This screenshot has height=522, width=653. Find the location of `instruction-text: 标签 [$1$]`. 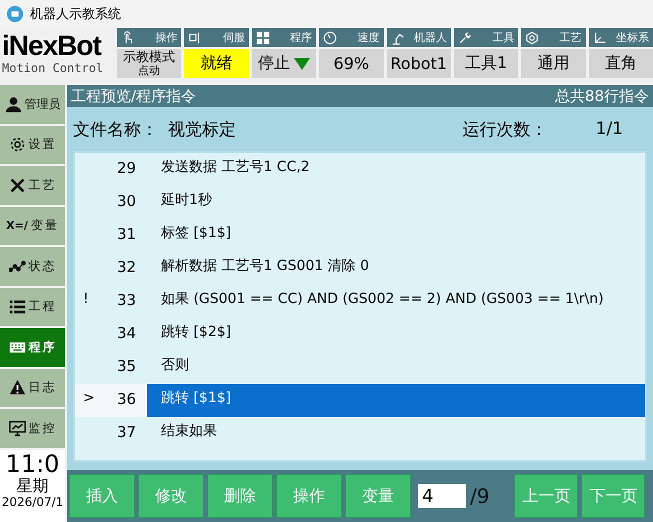

instruction-text: 标签 [$1$] is located at coordinates (196, 233).